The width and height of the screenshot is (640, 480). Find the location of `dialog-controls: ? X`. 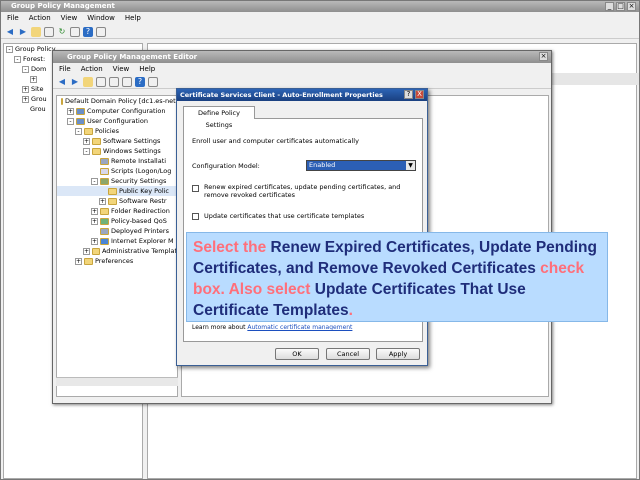

dialog-controls: ? X is located at coordinates (414, 94).